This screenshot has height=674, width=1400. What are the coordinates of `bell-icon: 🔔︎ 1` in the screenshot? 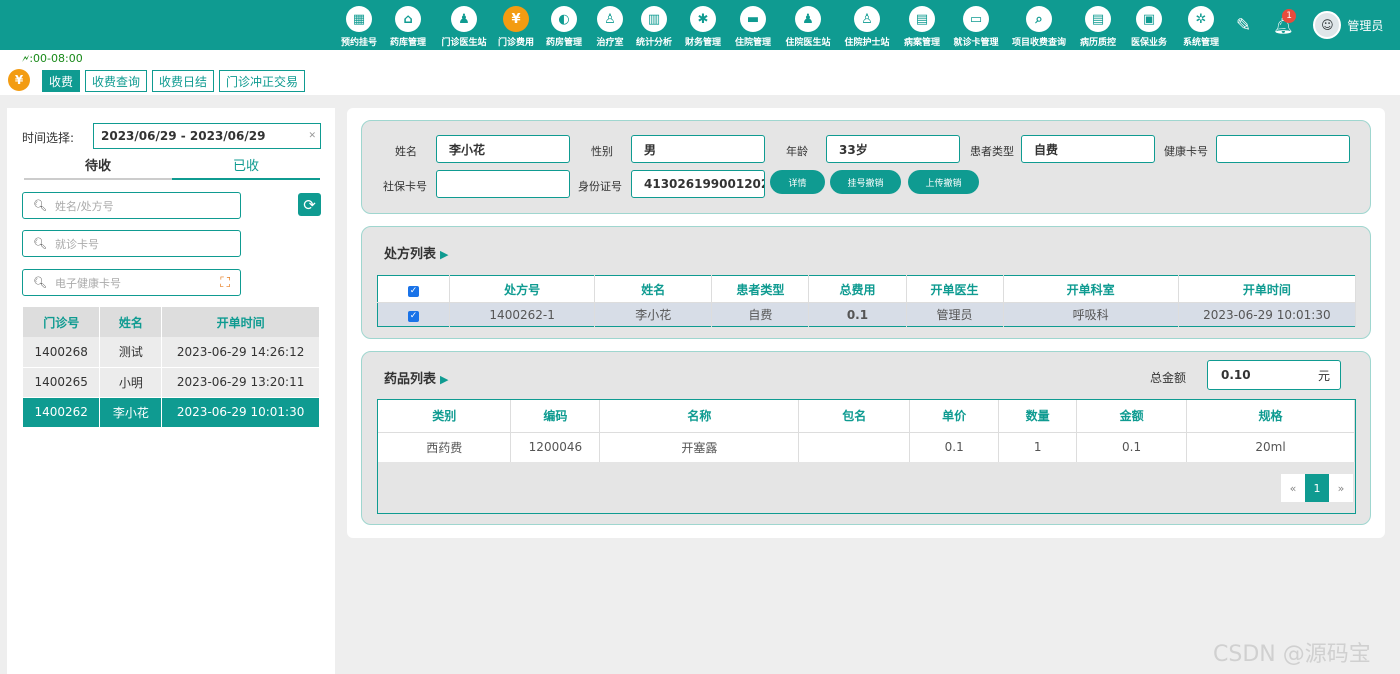 It's located at (1285, 21).